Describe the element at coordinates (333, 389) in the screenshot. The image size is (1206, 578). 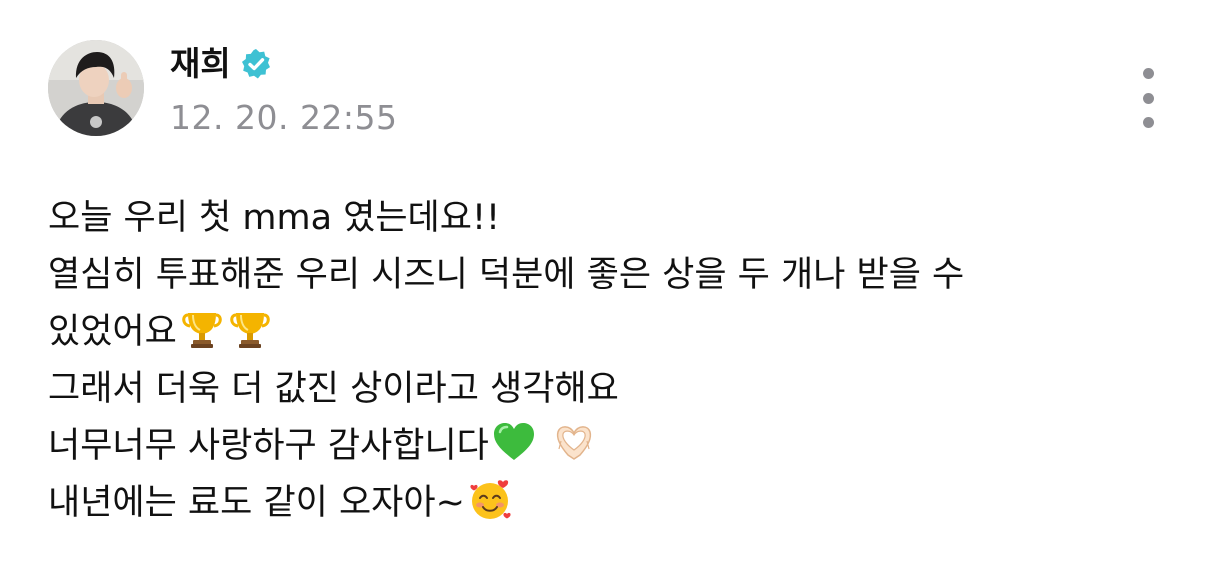
I see `post-line-text: 그래서 더욱 더 값진 상이라고 생각해요` at that location.